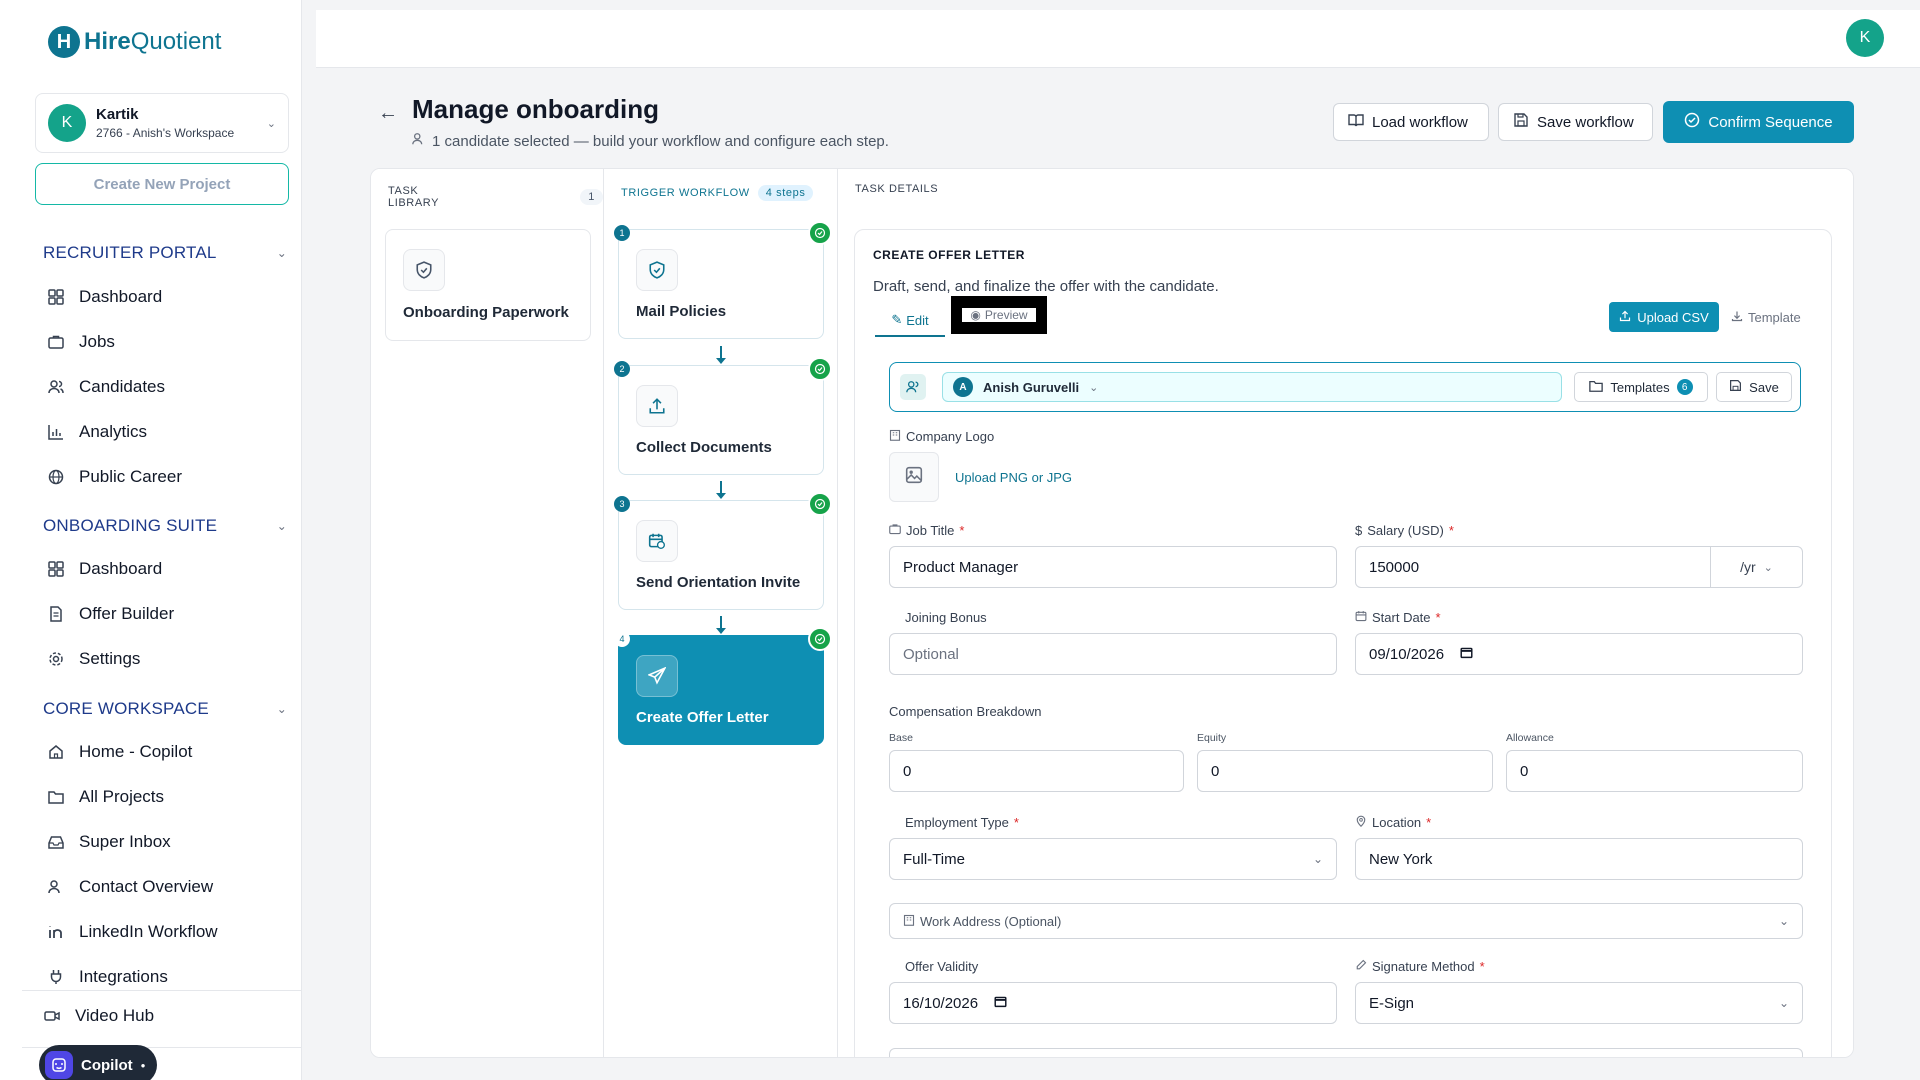  I want to click on sidebar-item-offer-builder: Offer Builder, so click(110, 614).